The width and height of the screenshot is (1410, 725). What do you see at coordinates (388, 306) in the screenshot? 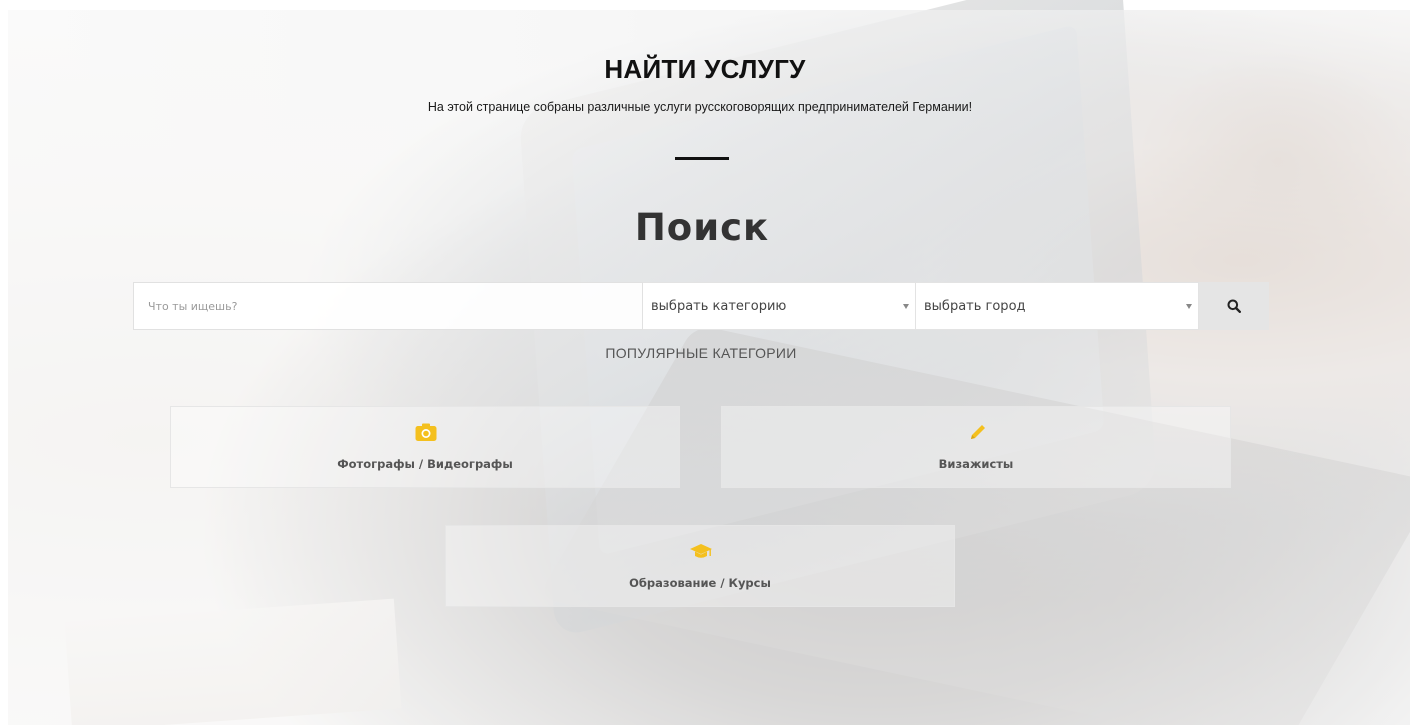
I see `search-input` at bounding box center [388, 306].